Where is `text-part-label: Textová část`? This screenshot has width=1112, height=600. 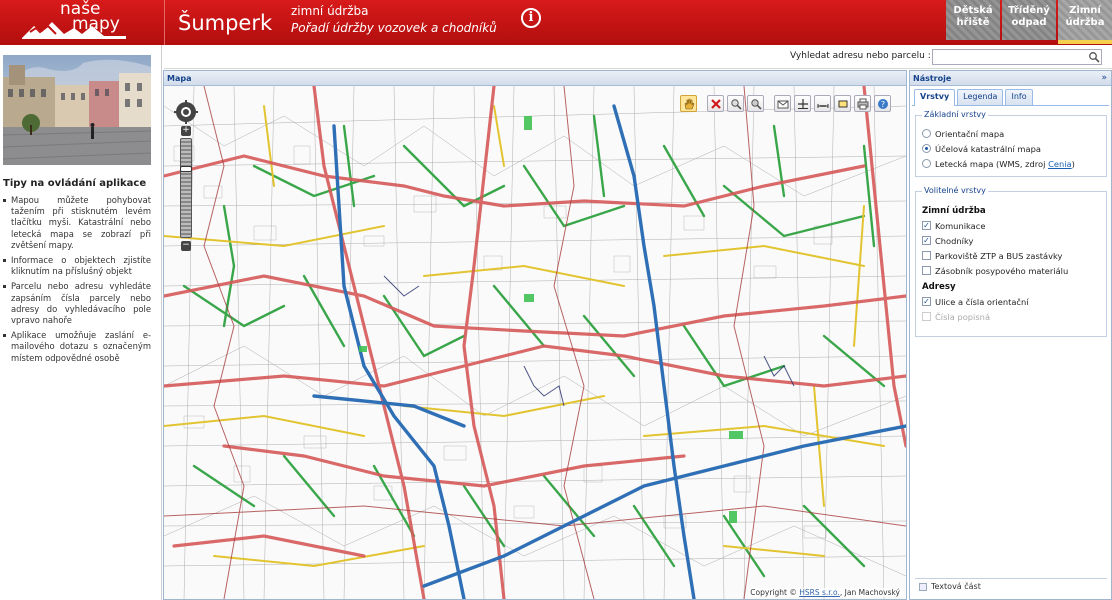 text-part-label: Textová část is located at coordinates (956, 586).